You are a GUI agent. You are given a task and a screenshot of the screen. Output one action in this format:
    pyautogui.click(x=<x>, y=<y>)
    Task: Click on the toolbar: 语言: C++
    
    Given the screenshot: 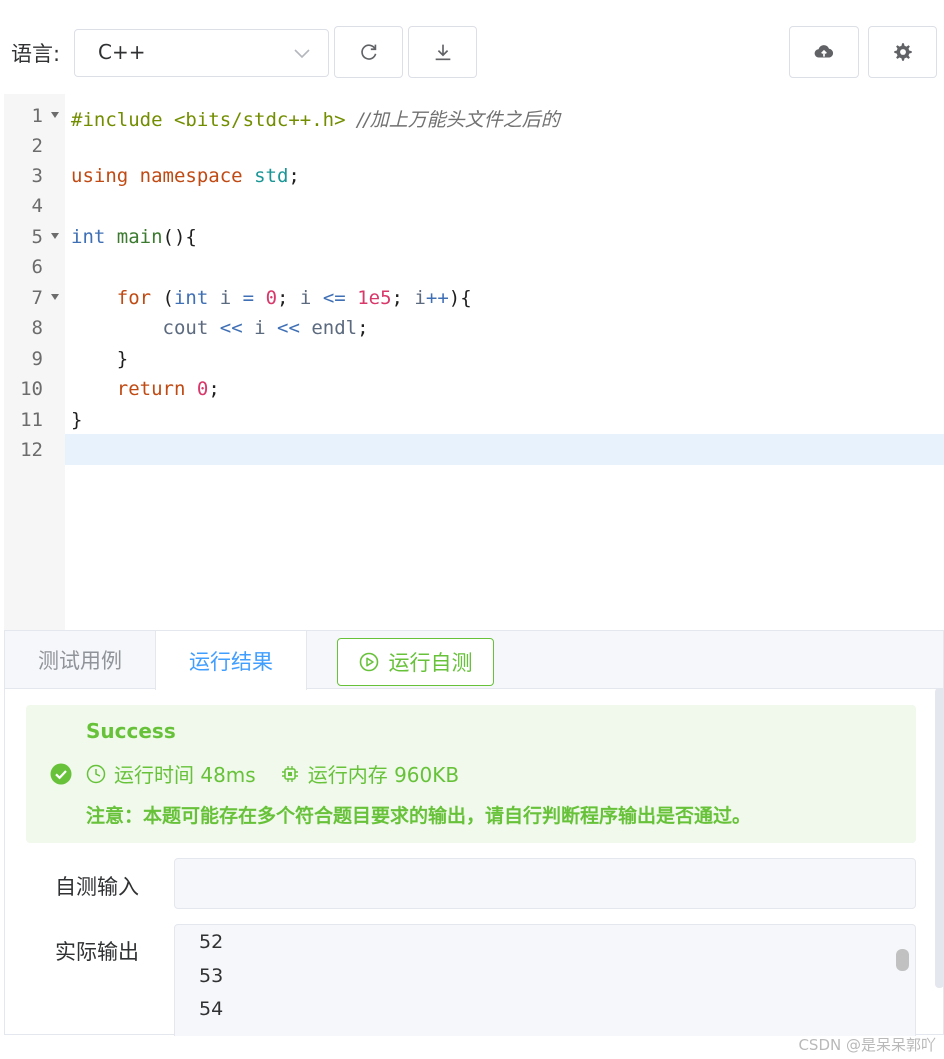 What is the action you would take?
    pyautogui.click(x=472, y=47)
    